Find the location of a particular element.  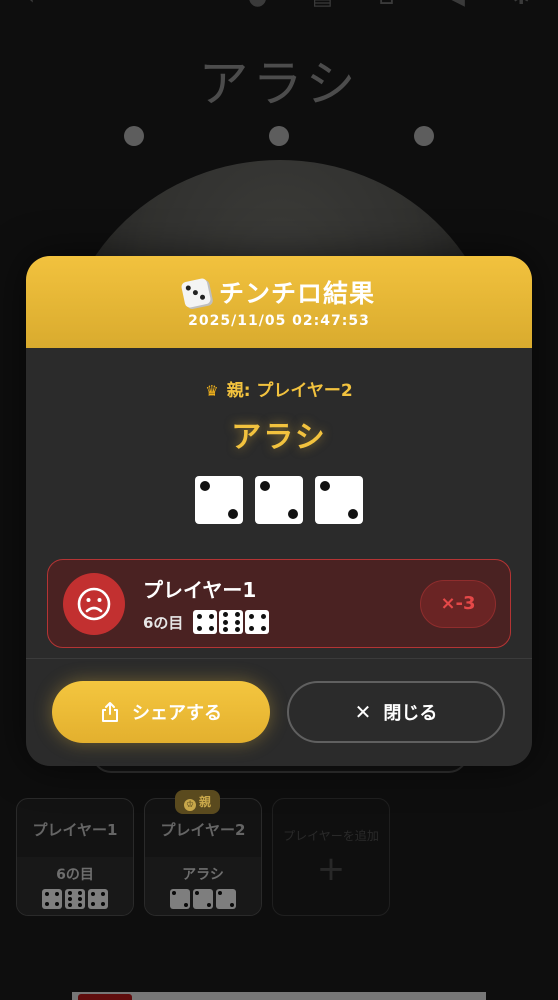

close-icon: ✕ is located at coordinates (363, 712).